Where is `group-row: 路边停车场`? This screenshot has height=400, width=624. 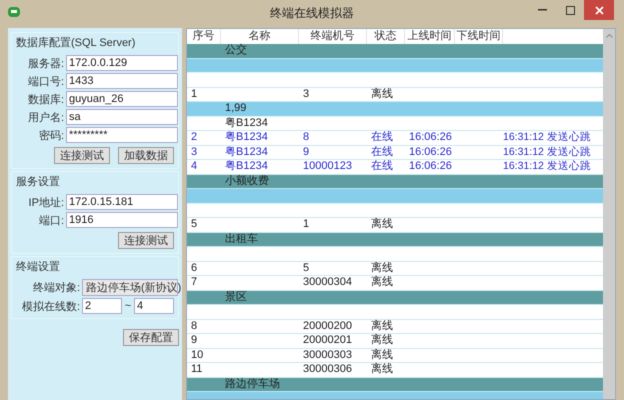 group-row: 路边停车场 is located at coordinates (395, 385).